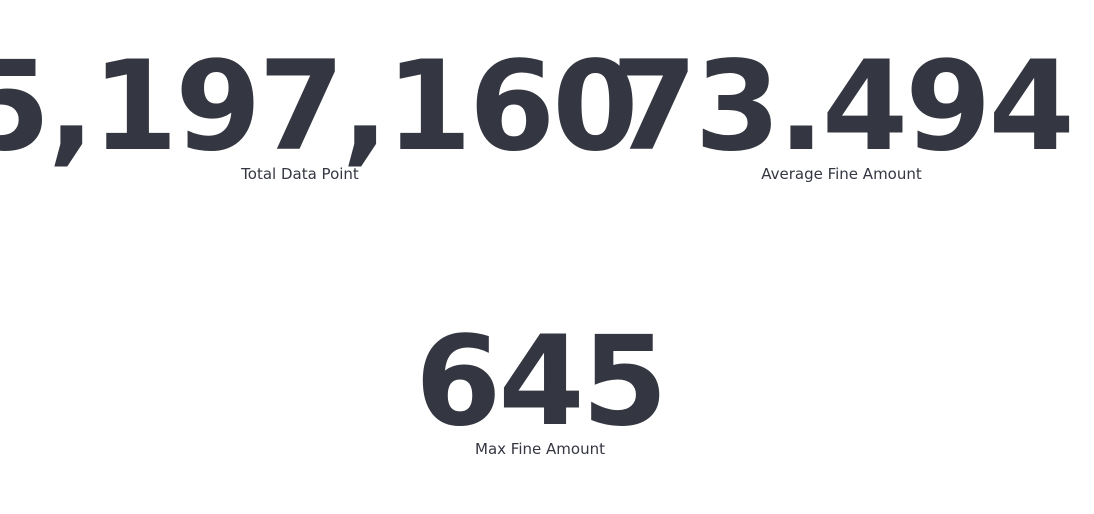 The height and width of the screenshot is (514, 1094). Describe the element at coordinates (300, 174) in the screenshot. I see `metric-label: Total Data Point` at that location.